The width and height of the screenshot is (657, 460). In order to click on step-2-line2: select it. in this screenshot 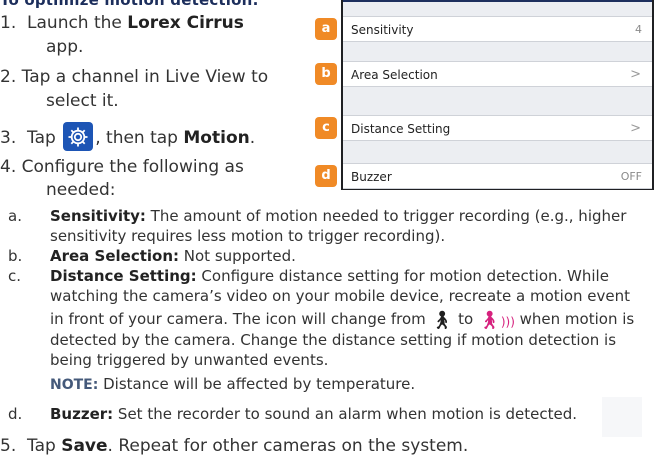, I will do `click(82, 101)`.